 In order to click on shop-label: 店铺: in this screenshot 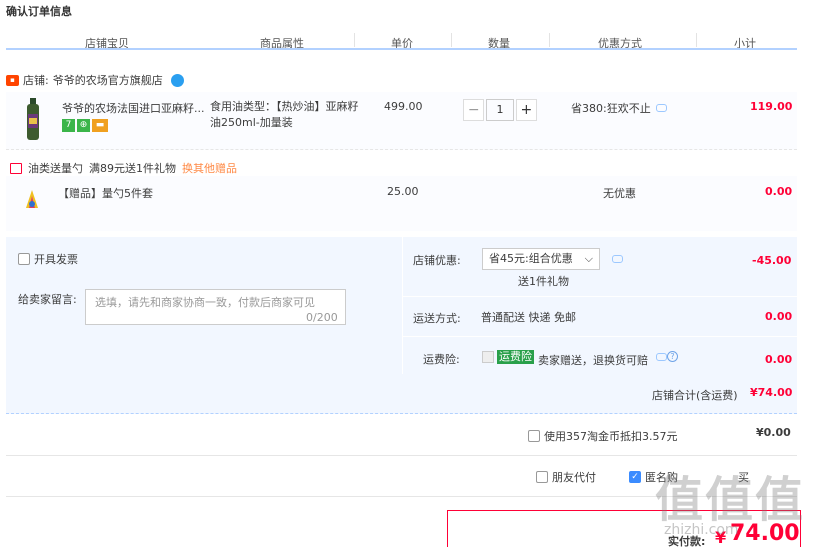, I will do `click(36, 80)`.